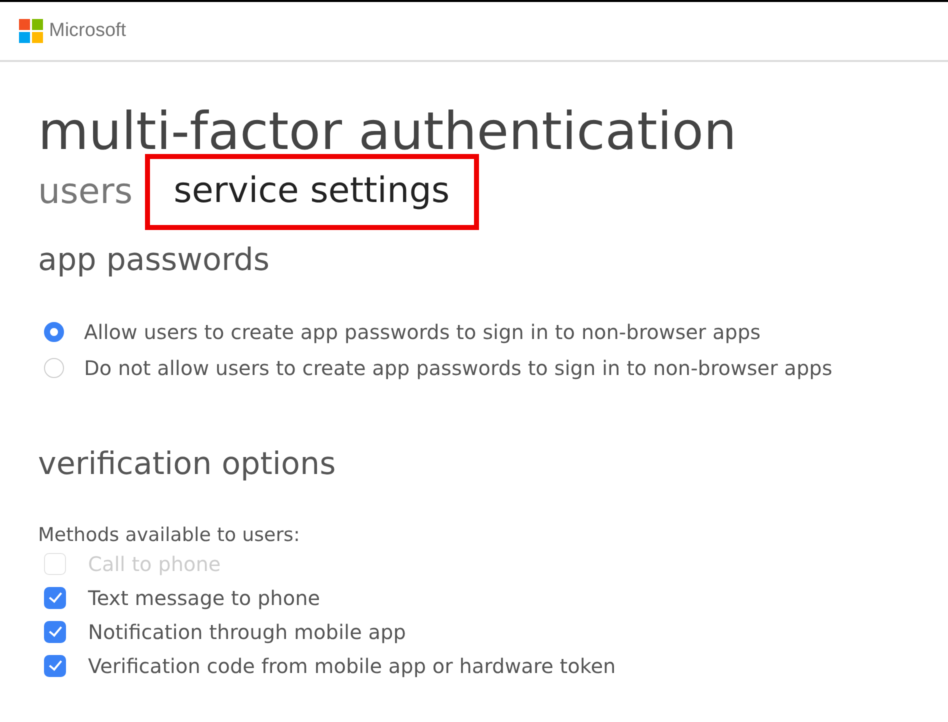  What do you see at coordinates (154, 260) in the screenshot?
I see `section-heading: app passwords` at bounding box center [154, 260].